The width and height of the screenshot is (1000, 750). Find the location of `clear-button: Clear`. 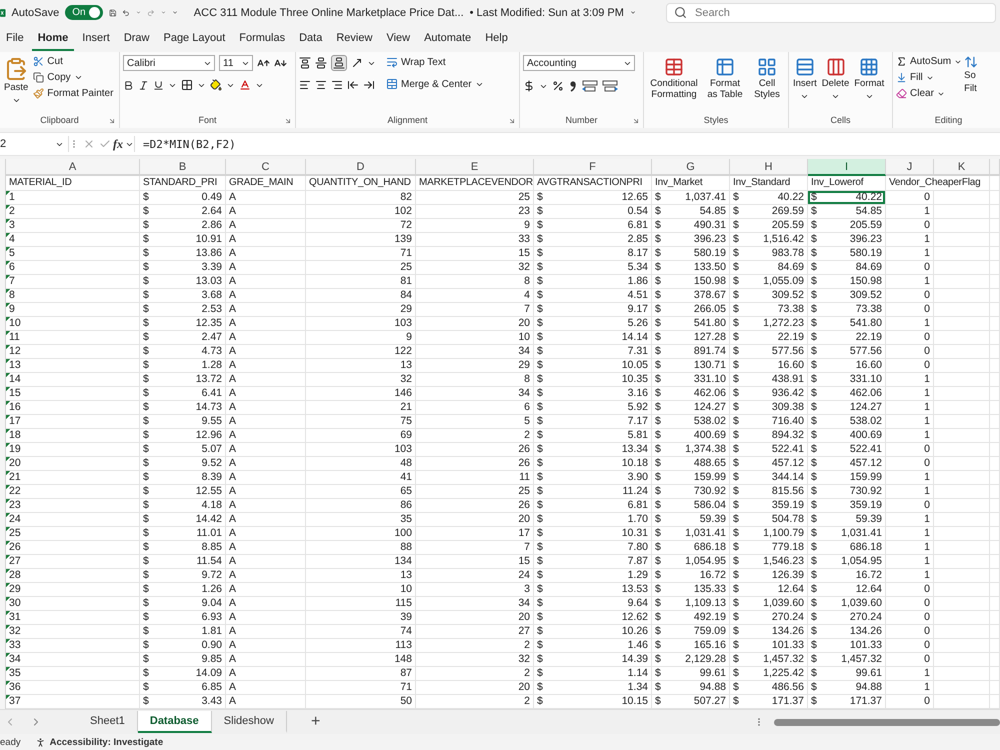

clear-button: Clear is located at coordinates (929, 93).